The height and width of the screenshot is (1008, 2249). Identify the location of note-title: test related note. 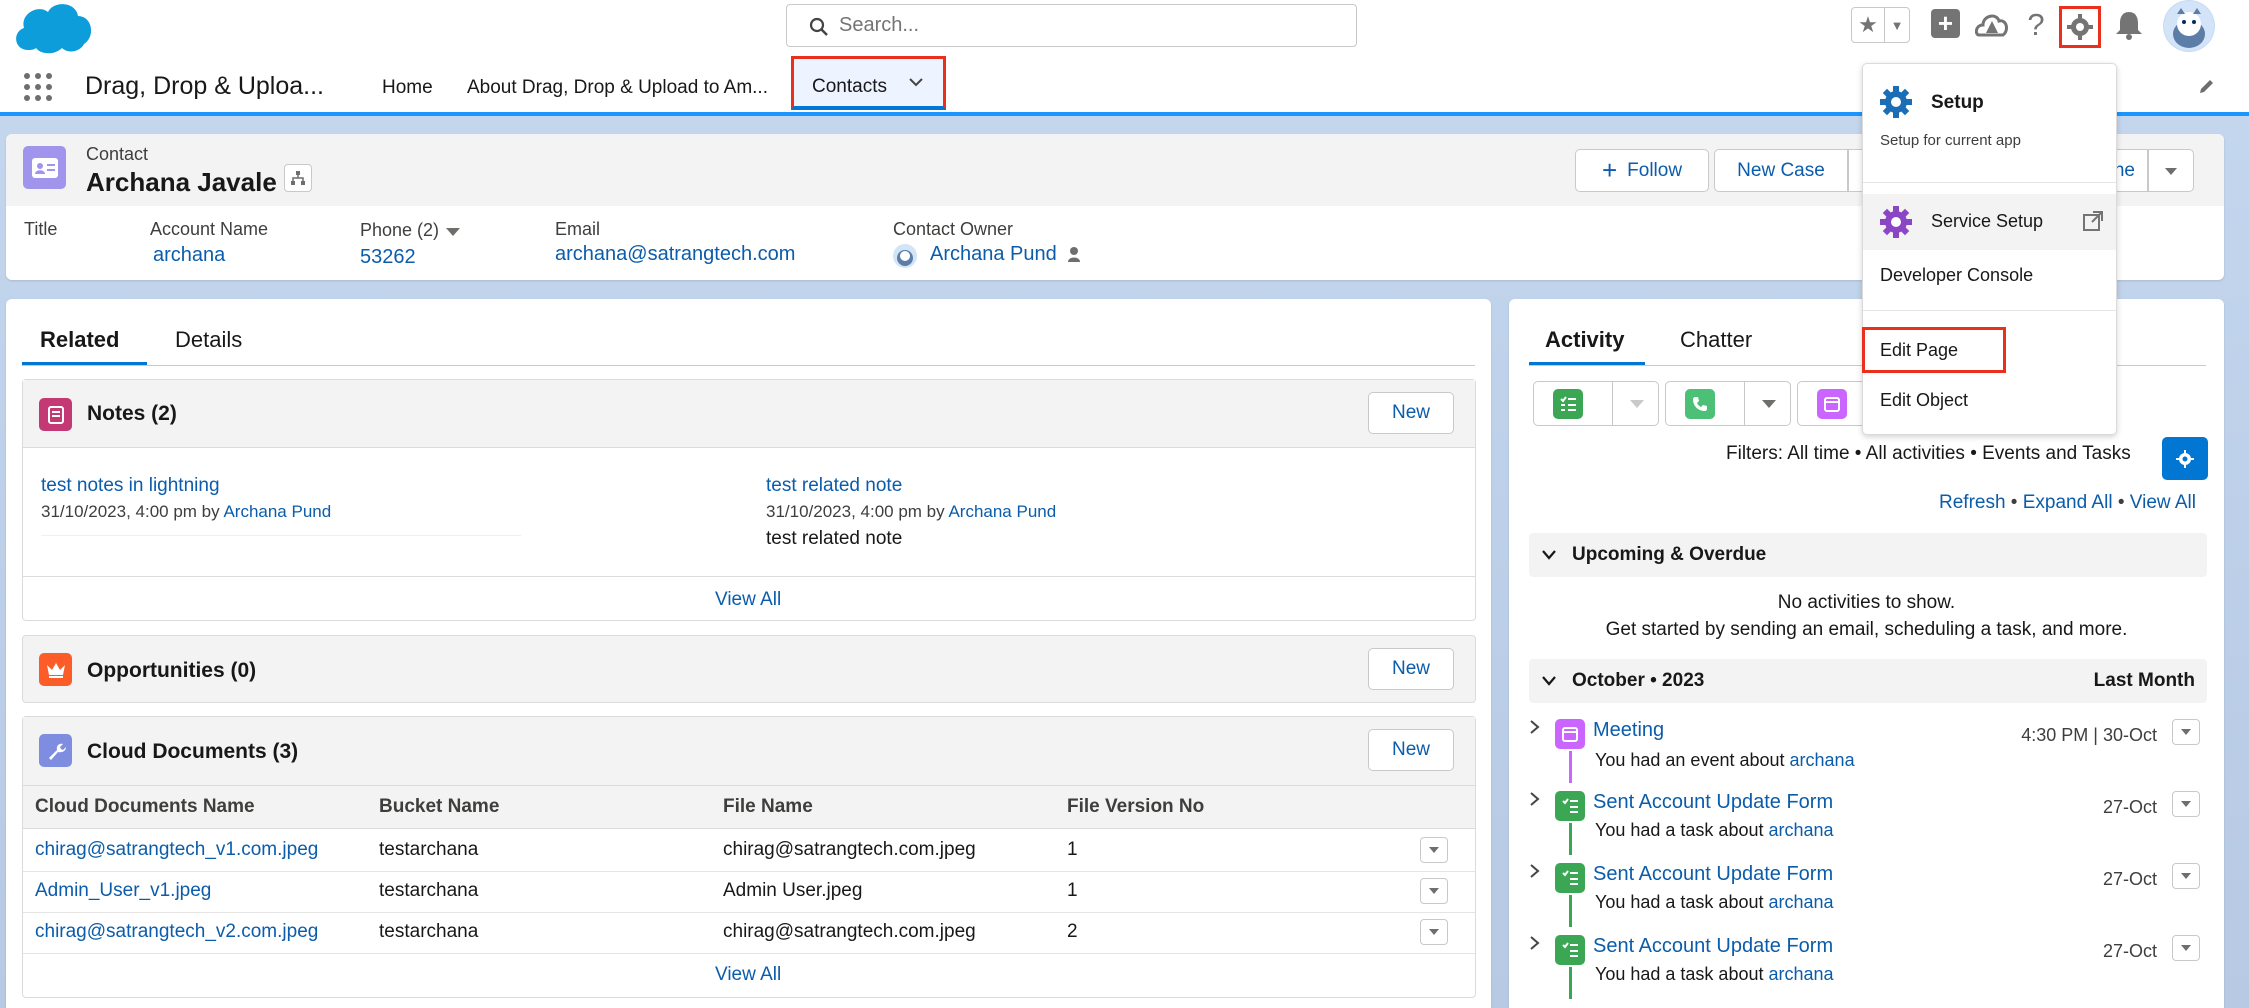
(834, 486).